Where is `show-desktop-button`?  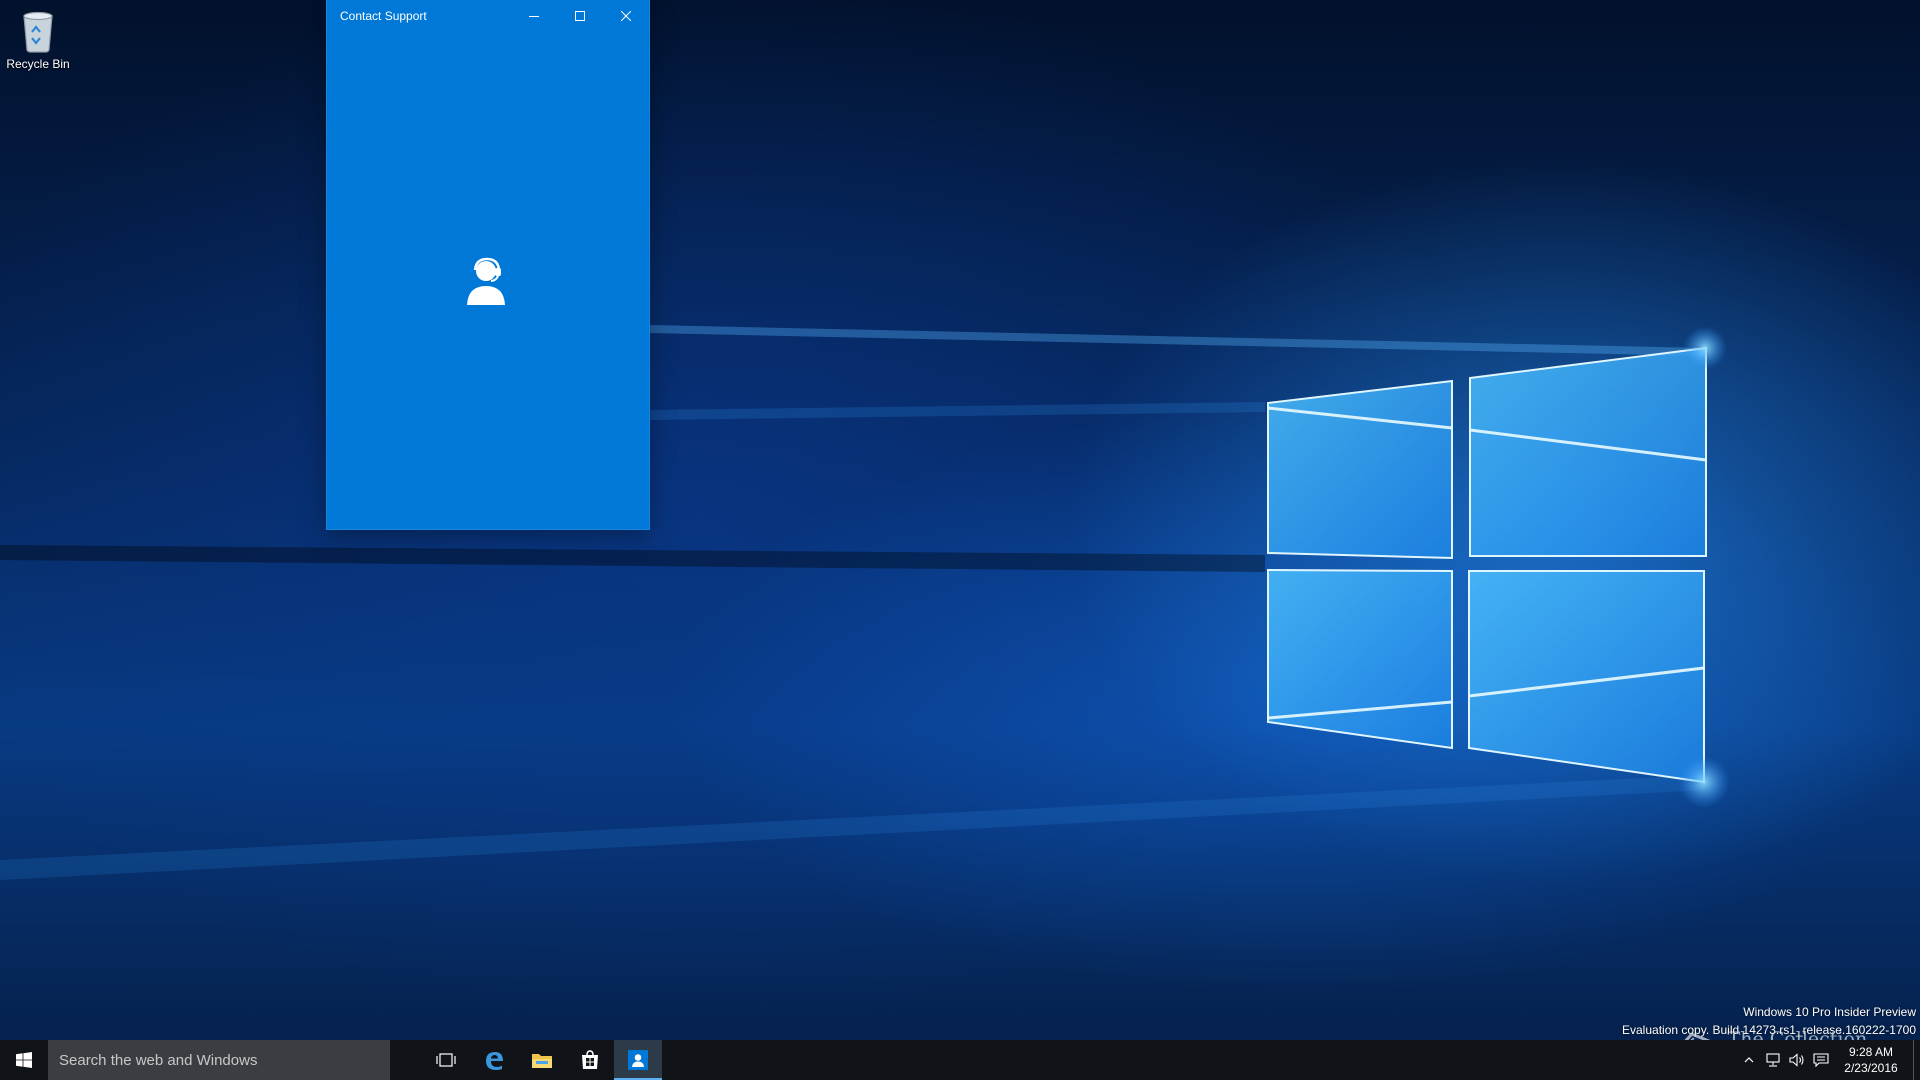
show-desktop-button is located at coordinates (1916, 1060).